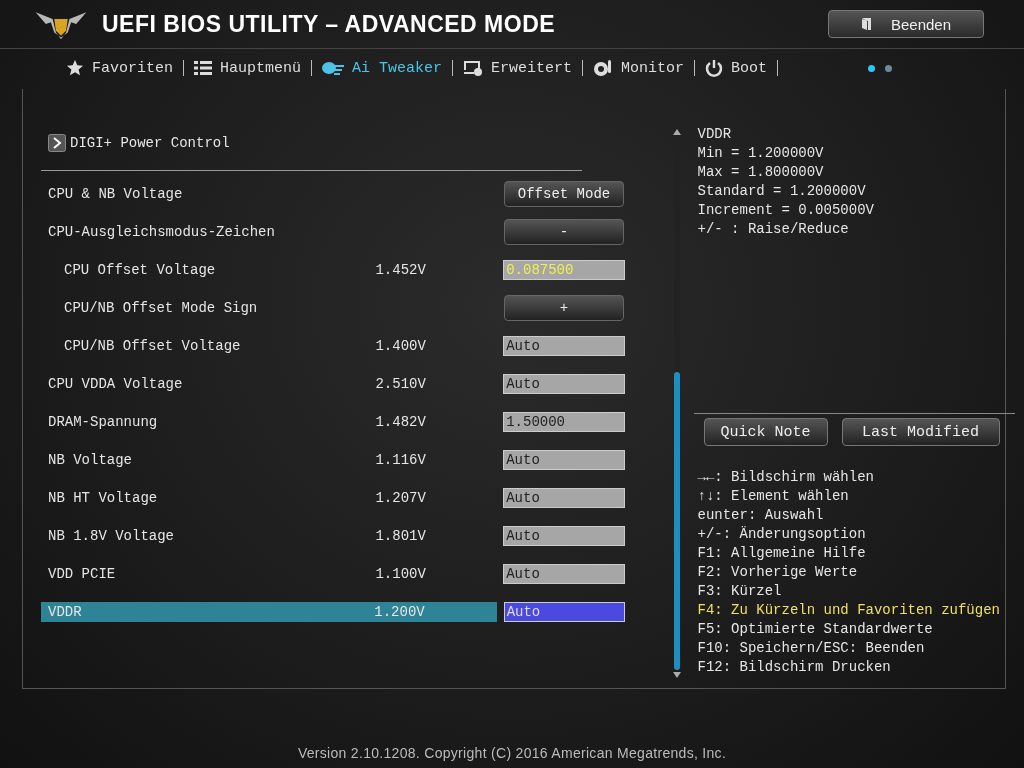 The height and width of the screenshot is (768, 1024). I want to click on option-button: Offset Mode, so click(564, 194).